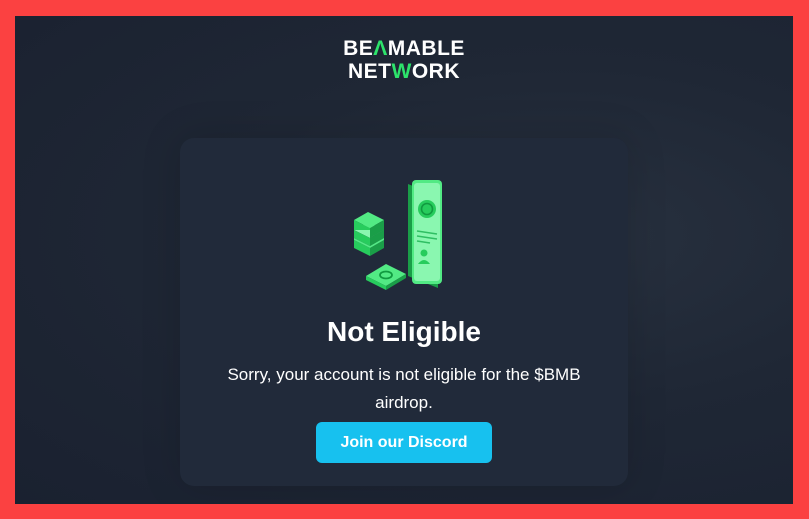 The height and width of the screenshot is (519, 809). Describe the element at coordinates (369, 234) in the screenshot. I see `cash-stack-illustration` at that location.